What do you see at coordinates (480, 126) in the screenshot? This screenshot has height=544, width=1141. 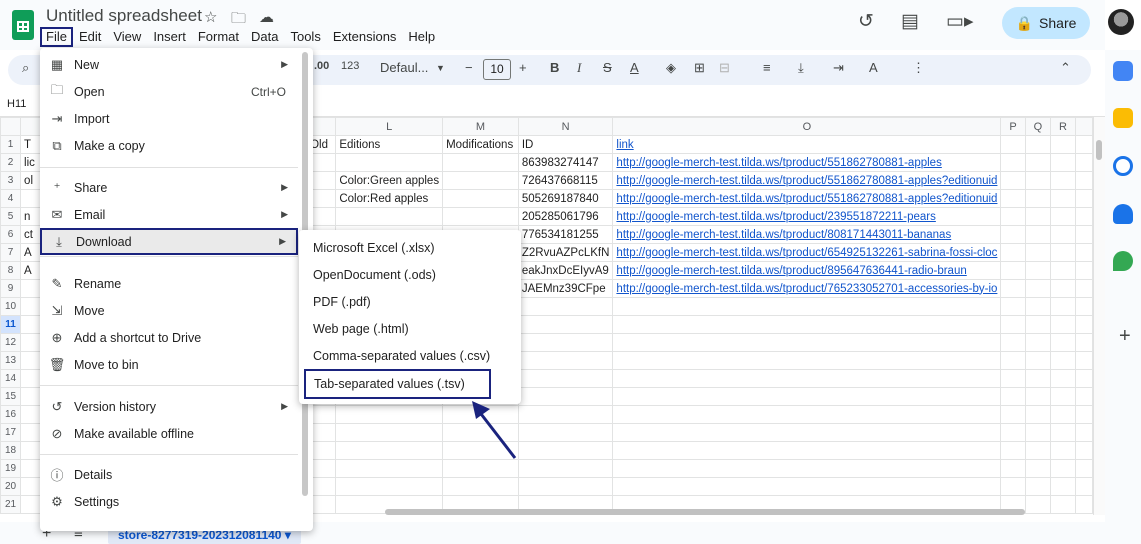 I see `column-header: M` at bounding box center [480, 126].